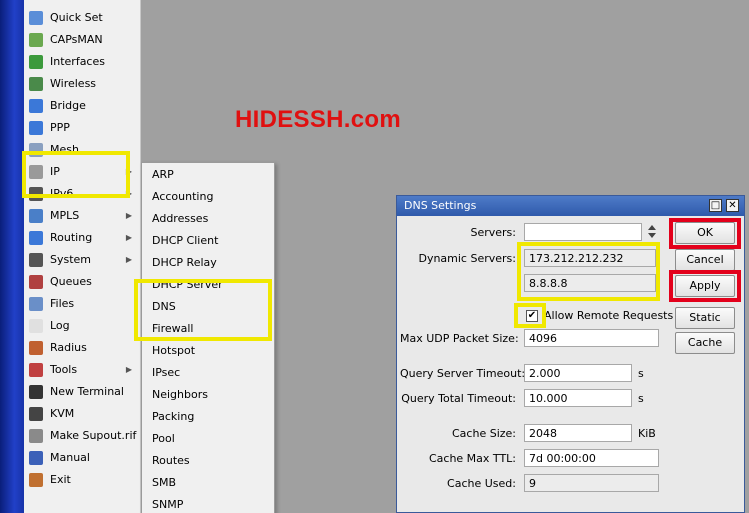  What do you see at coordinates (70, 457) in the screenshot?
I see `sidebar-item-label: Manual` at bounding box center [70, 457].